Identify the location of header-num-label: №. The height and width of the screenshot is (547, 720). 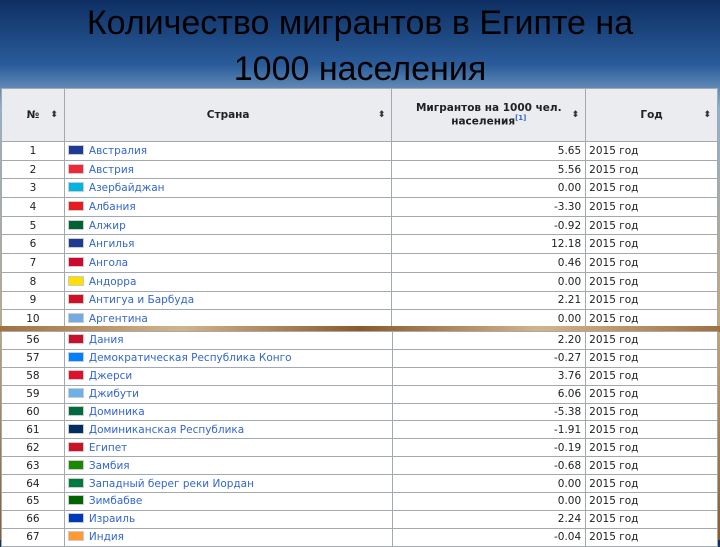
(33, 115).